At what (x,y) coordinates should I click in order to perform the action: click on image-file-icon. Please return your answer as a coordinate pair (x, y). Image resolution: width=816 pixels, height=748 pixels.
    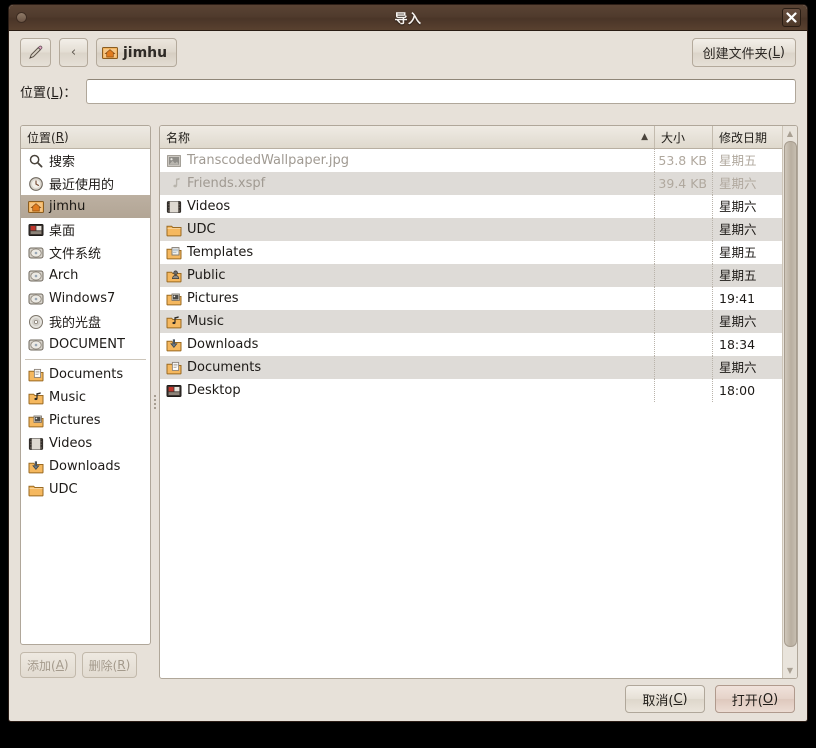
    Looking at the image, I should click on (173, 161).